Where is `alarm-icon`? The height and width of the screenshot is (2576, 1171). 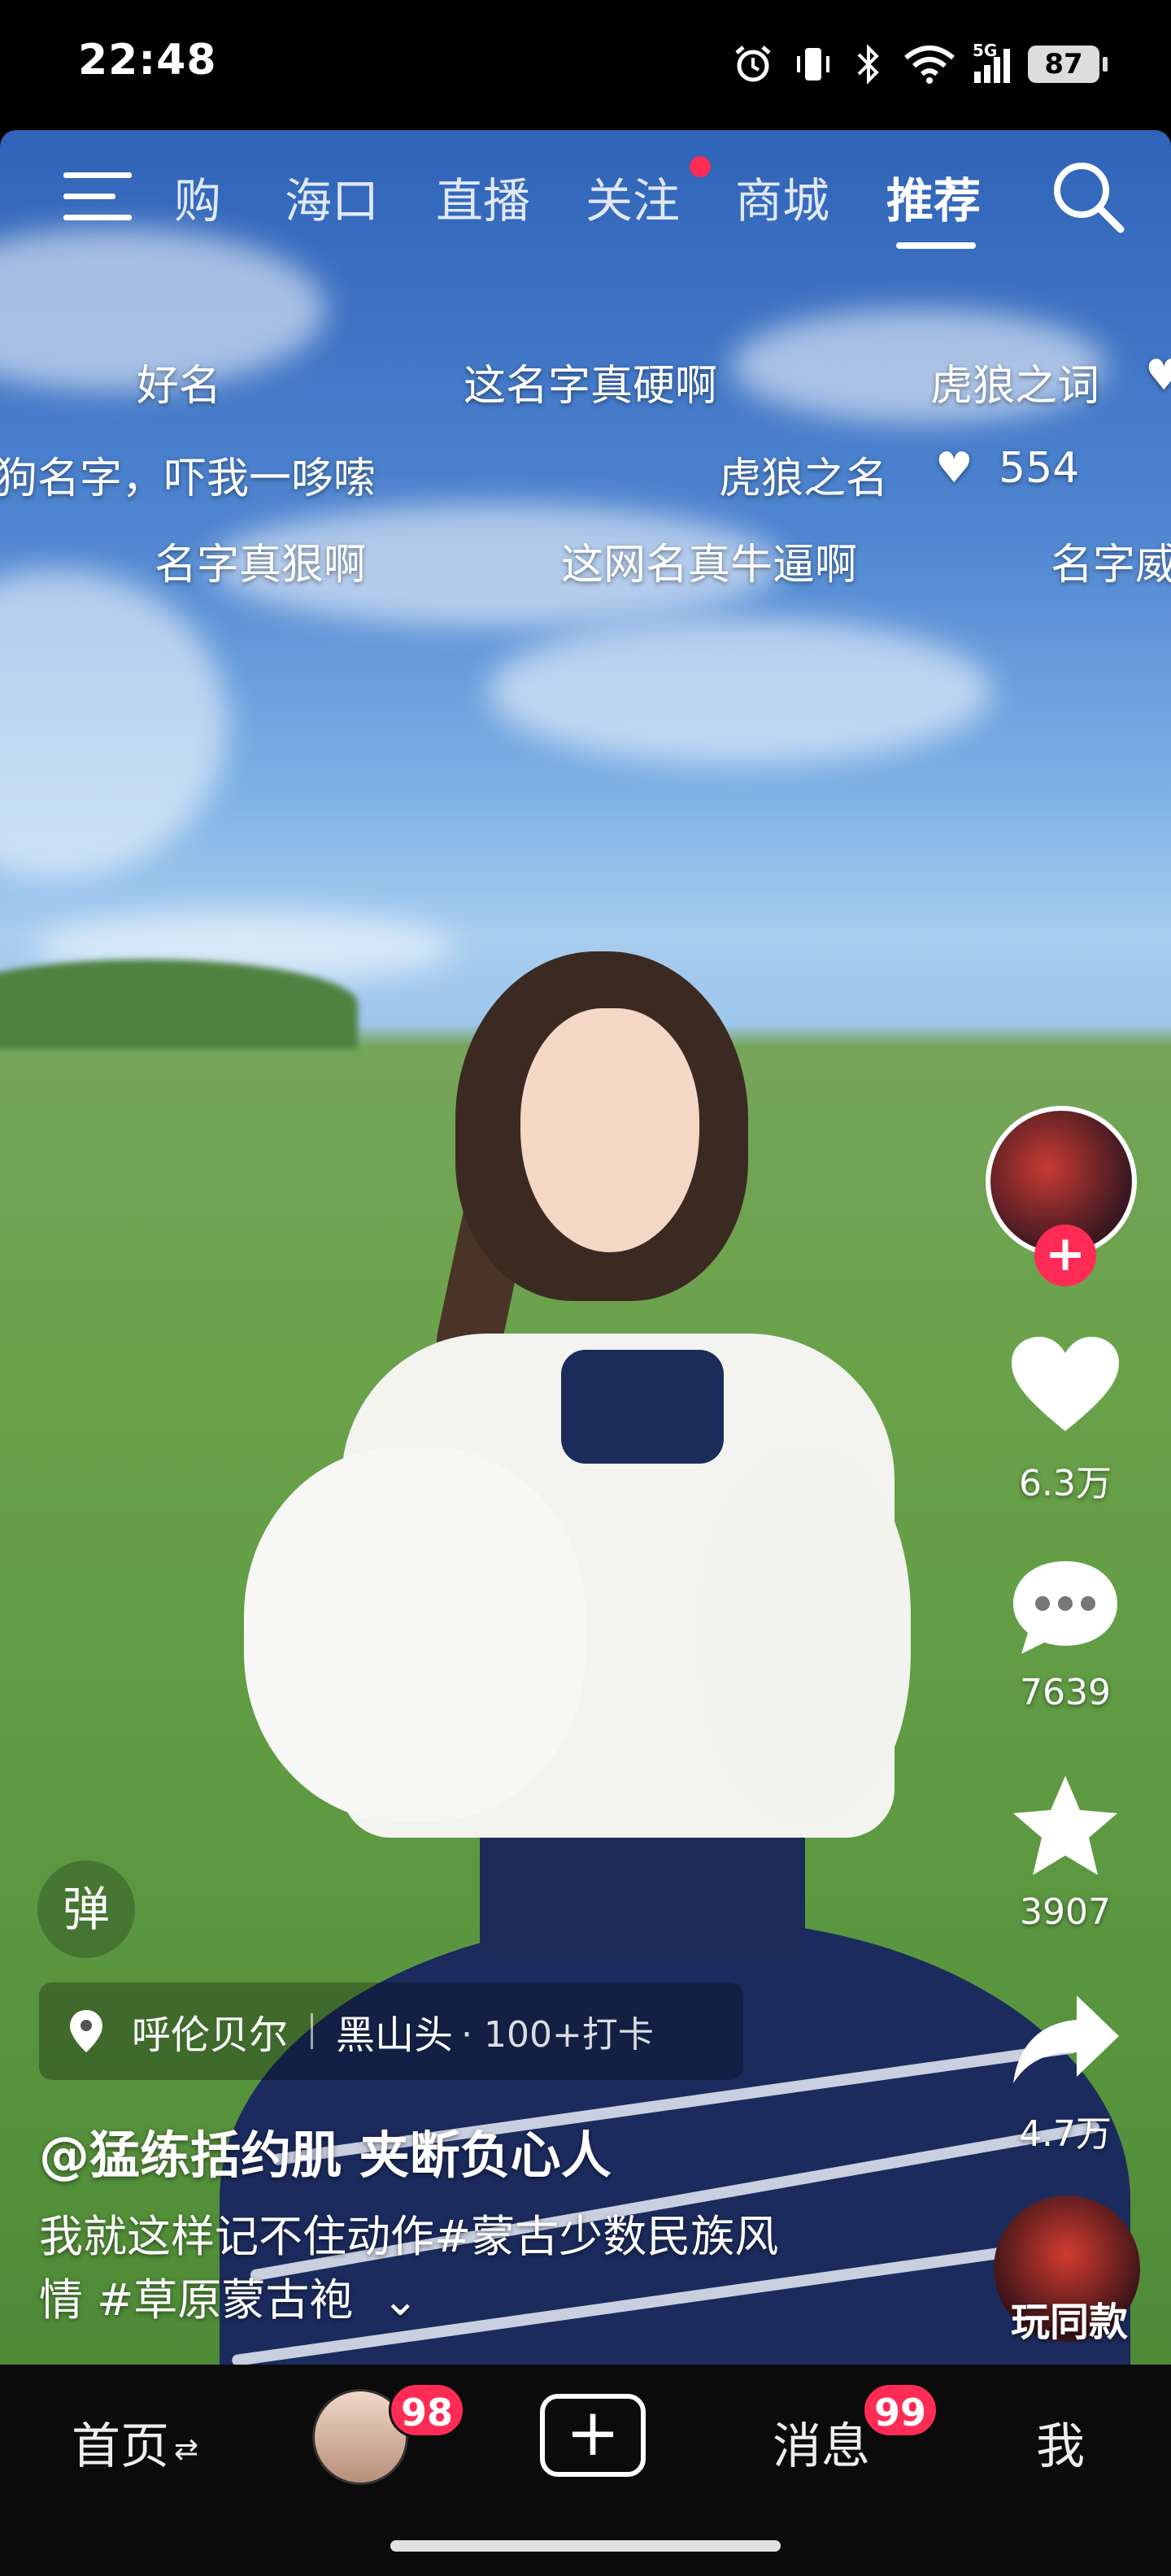
alarm-icon is located at coordinates (753, 64).